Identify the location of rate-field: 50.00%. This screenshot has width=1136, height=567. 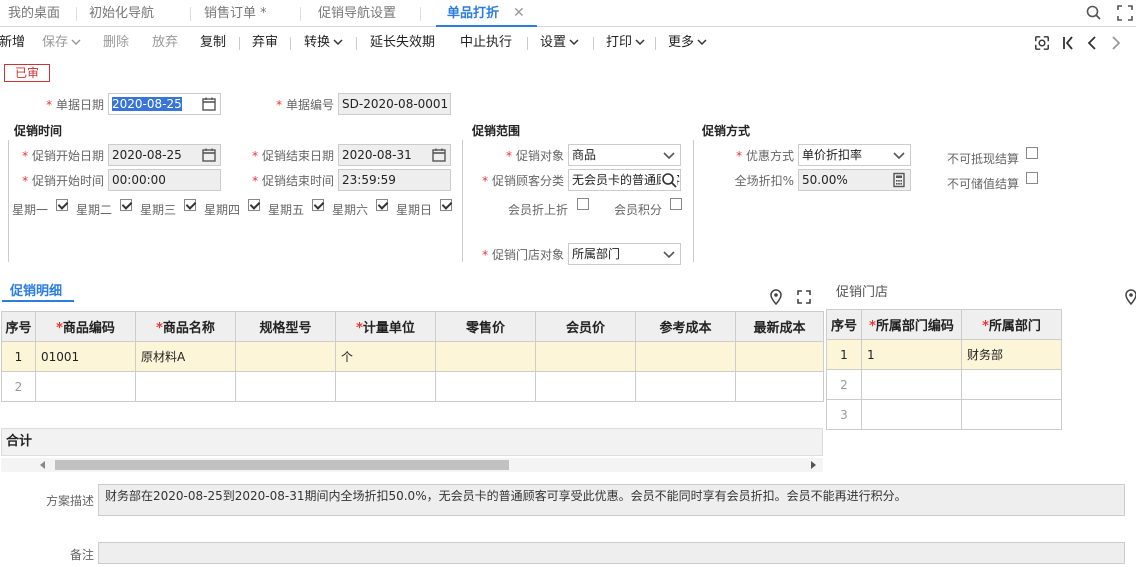
(854, 180).